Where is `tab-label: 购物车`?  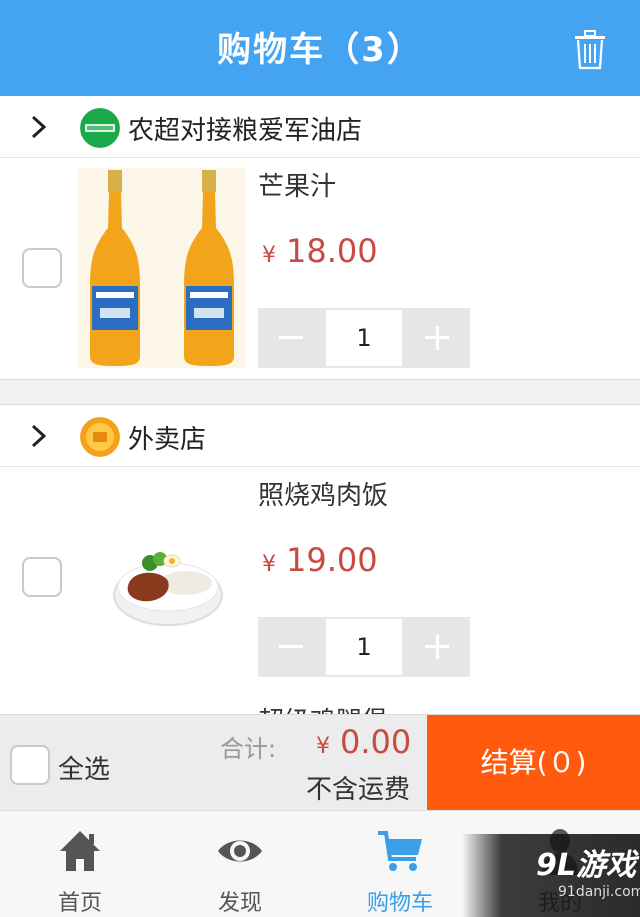 tab-label: 购物车 is located at coordinates (399, 903).